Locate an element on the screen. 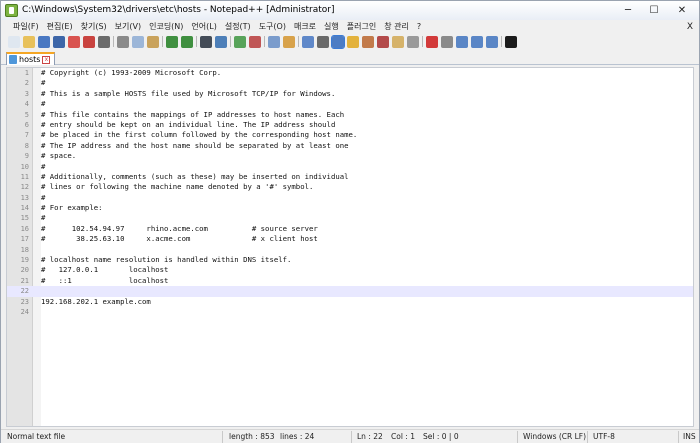  sync-vertical-icon is located at coordinates (274, 41).